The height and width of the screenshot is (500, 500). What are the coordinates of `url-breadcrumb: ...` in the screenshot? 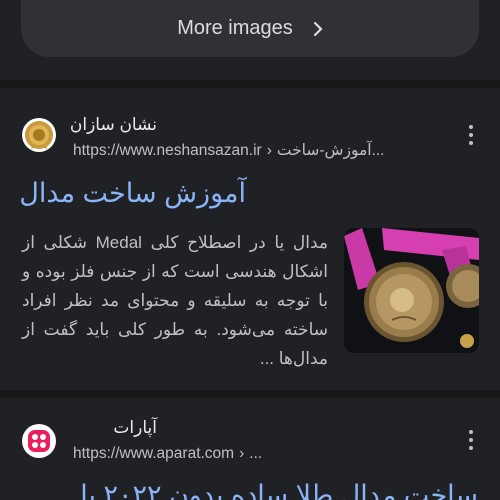 It's located at (256, 453).